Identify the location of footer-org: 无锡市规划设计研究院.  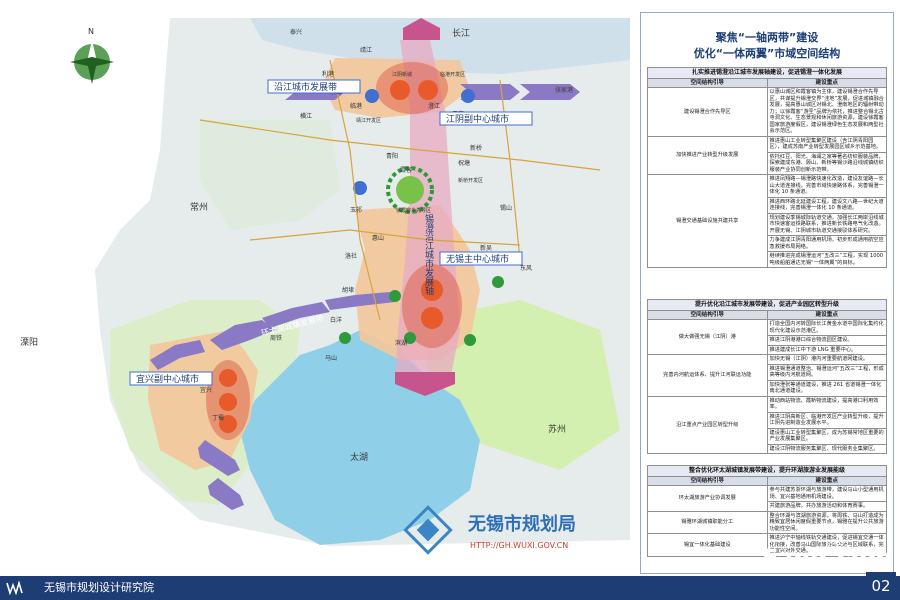
(99, 587).